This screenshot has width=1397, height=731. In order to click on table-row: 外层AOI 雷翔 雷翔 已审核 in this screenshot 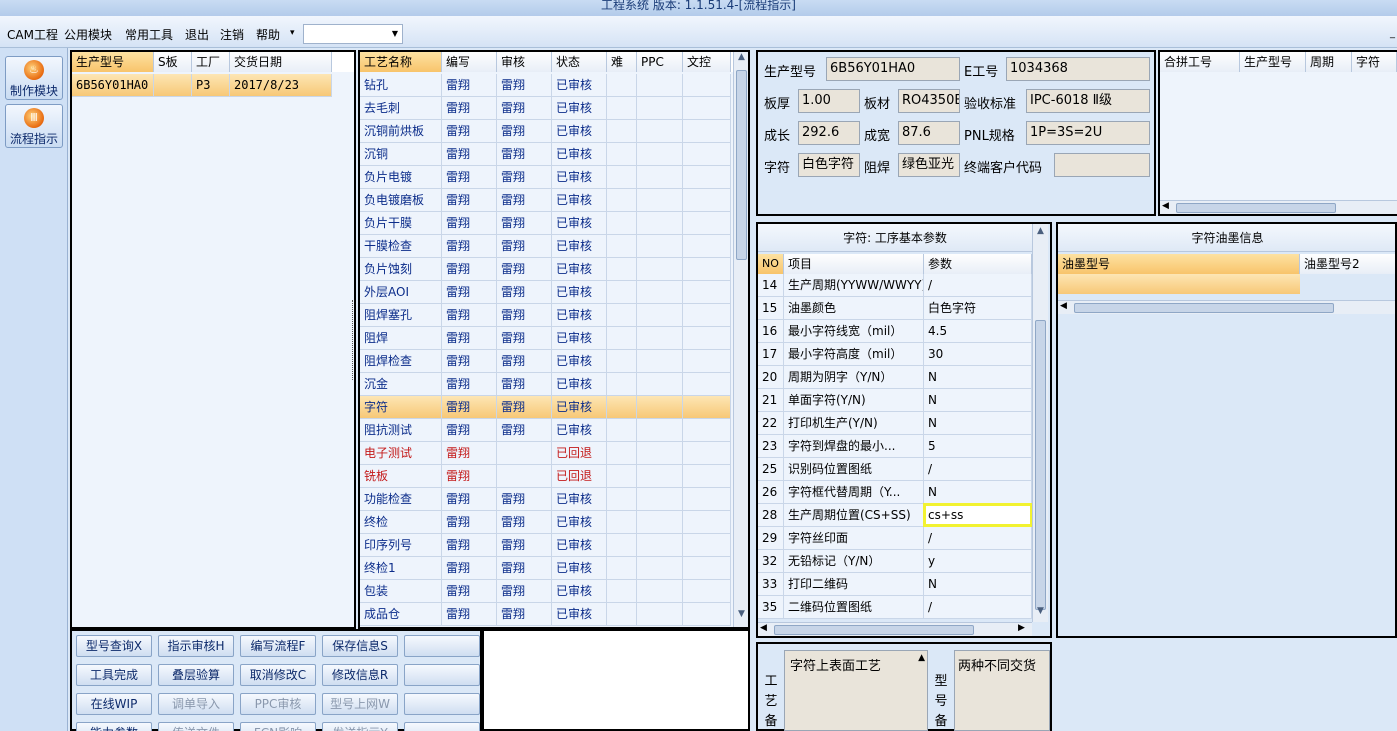, I will do `click(545, 292)`.